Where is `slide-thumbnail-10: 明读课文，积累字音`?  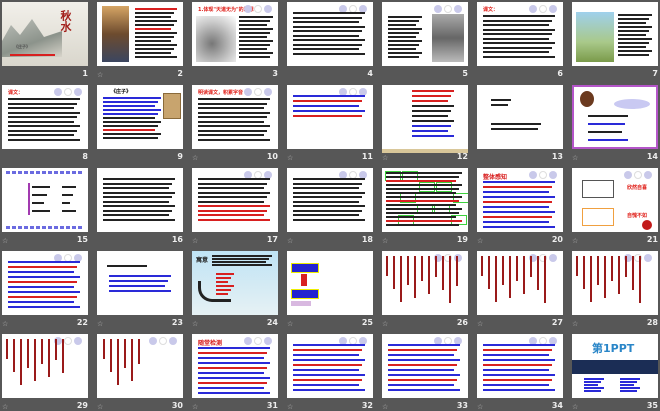
slide-thumbnail-10: 明读课文，积累字音 is located at coordinates (235, 117).